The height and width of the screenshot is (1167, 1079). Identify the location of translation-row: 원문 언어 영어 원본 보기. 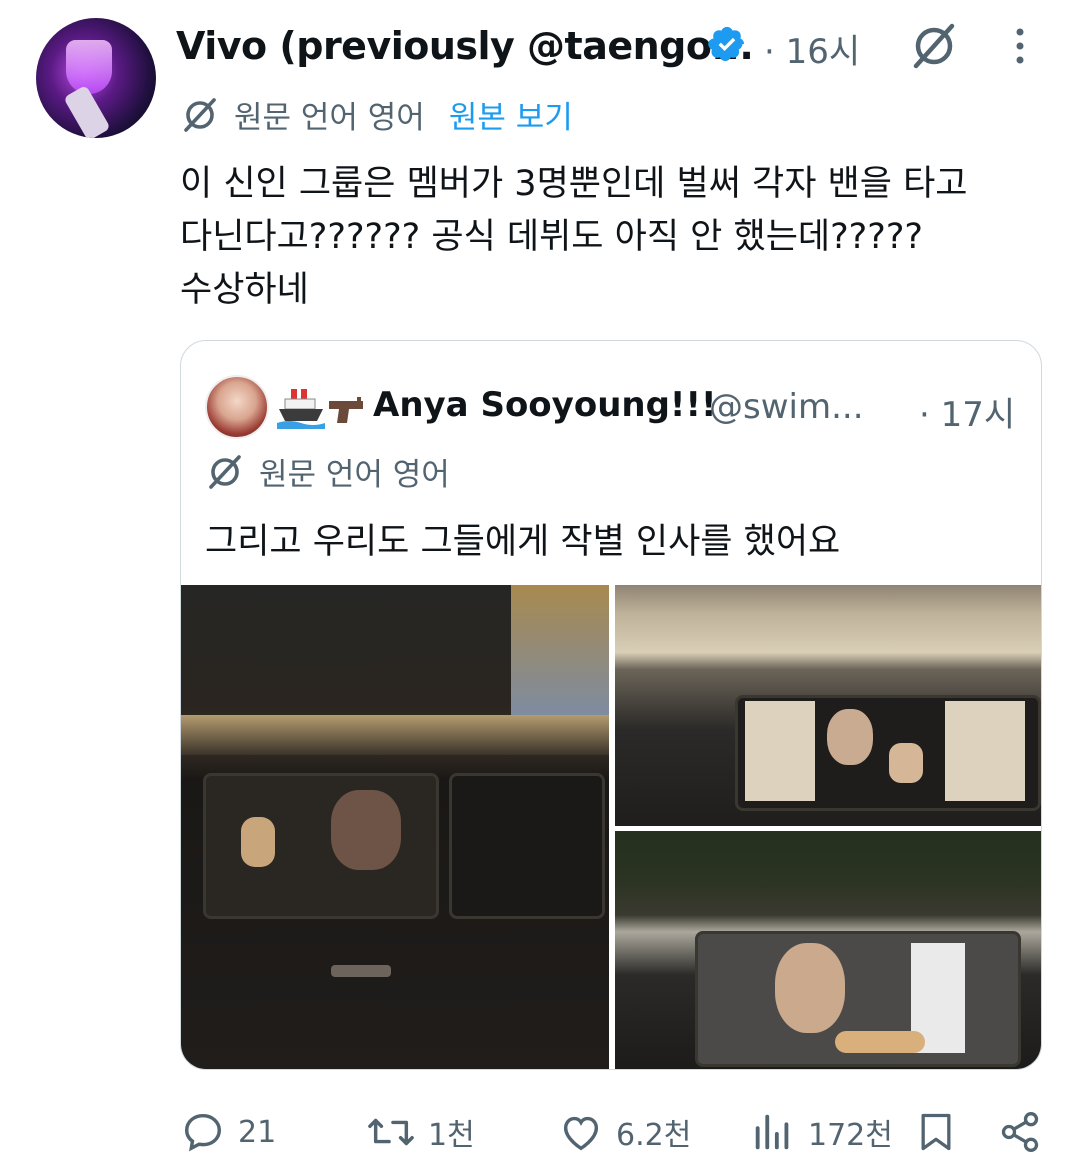
(376, 114).